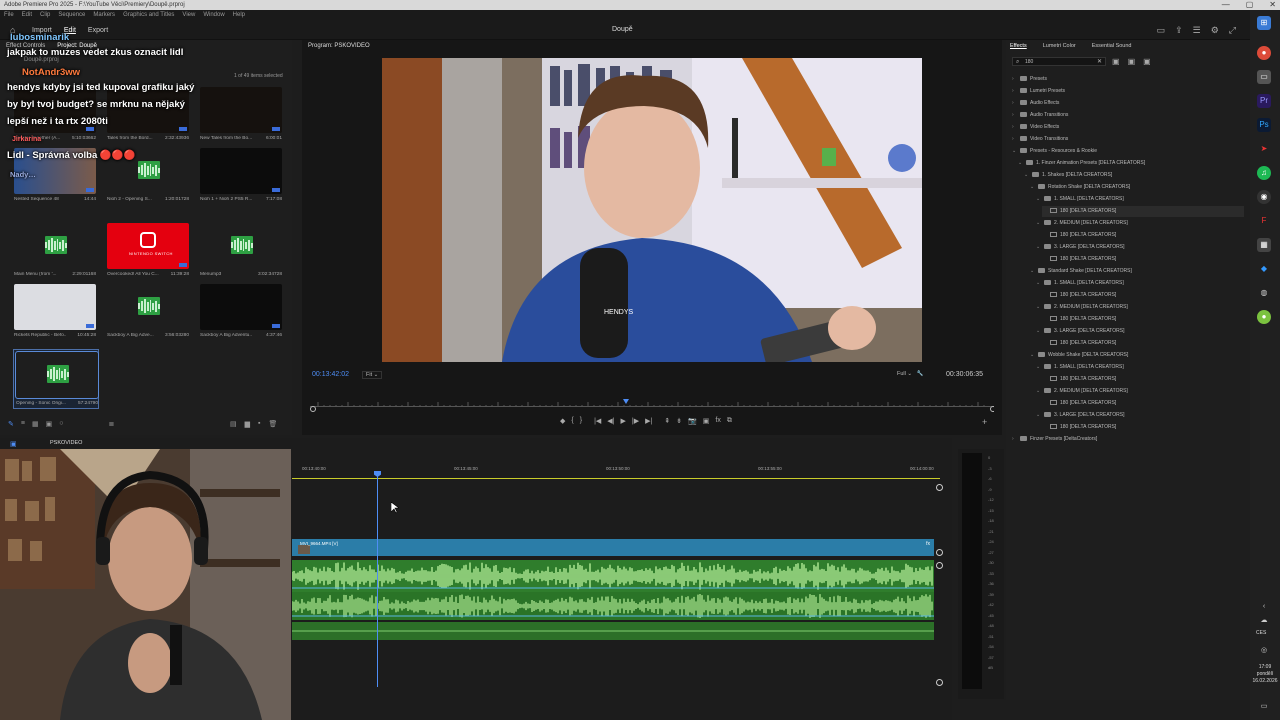  Describe the element at coordinates (1140, 391) in the screenshot. I see `effect-folder-item: ⌄ 2. MEDIUM [DELTA CREATORS]` at that location.